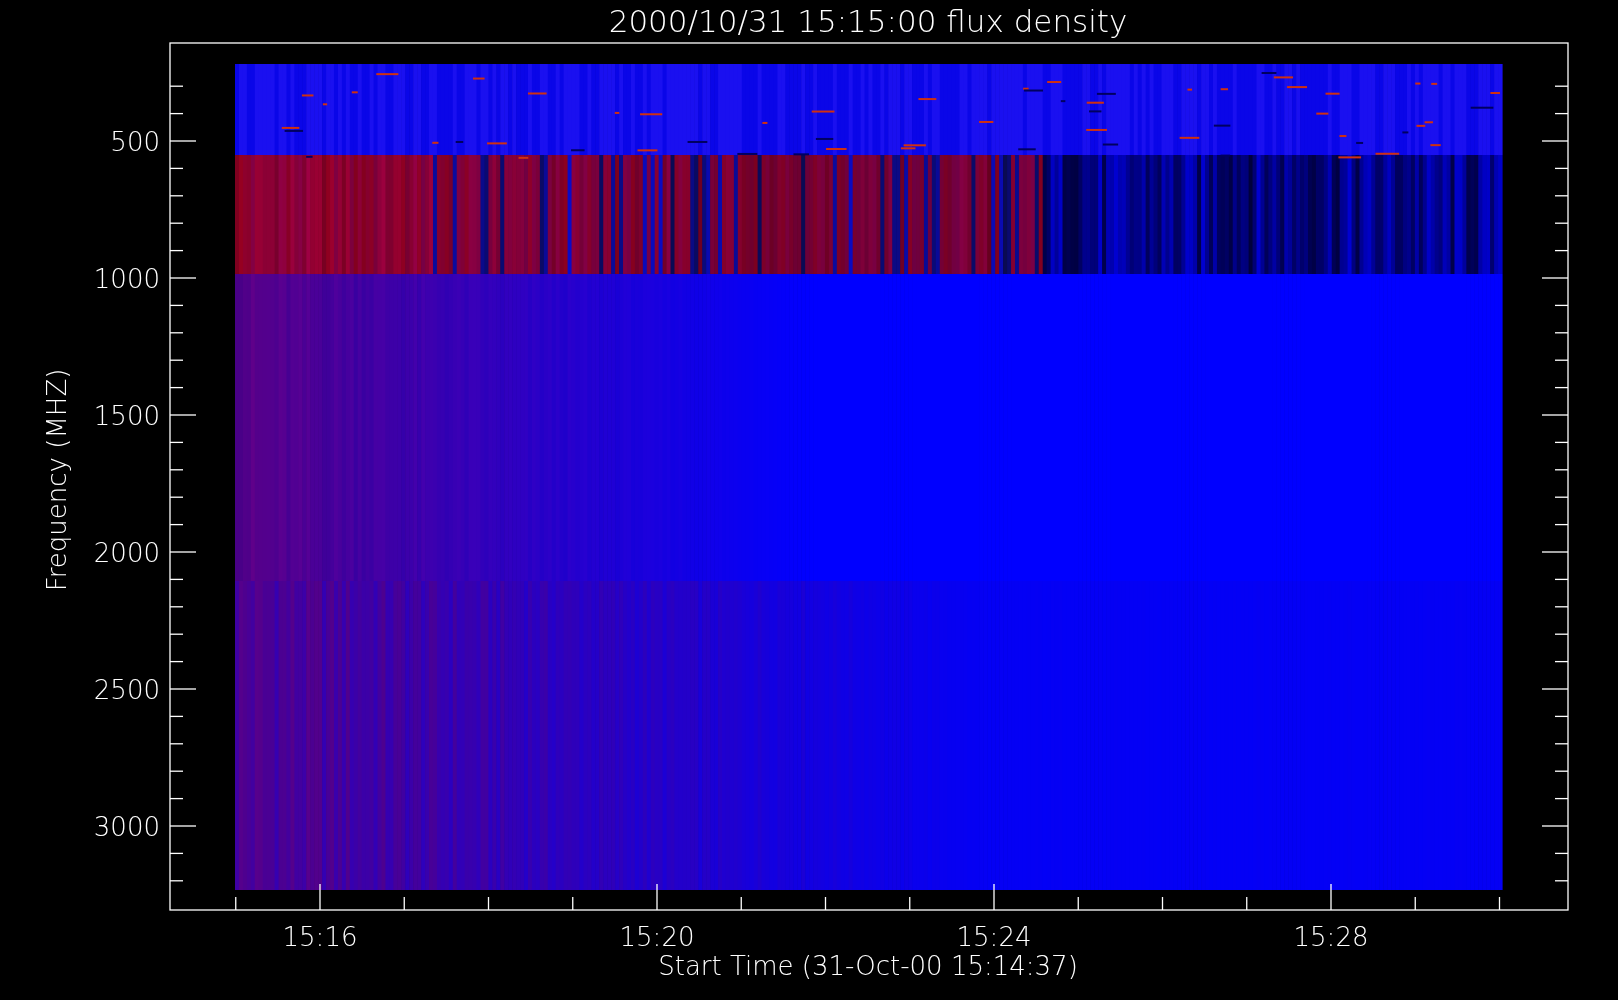 The height and width of the screenshot is (1000, 1618). I want to click on x-tick-label: 15:20, so click(657, 937).